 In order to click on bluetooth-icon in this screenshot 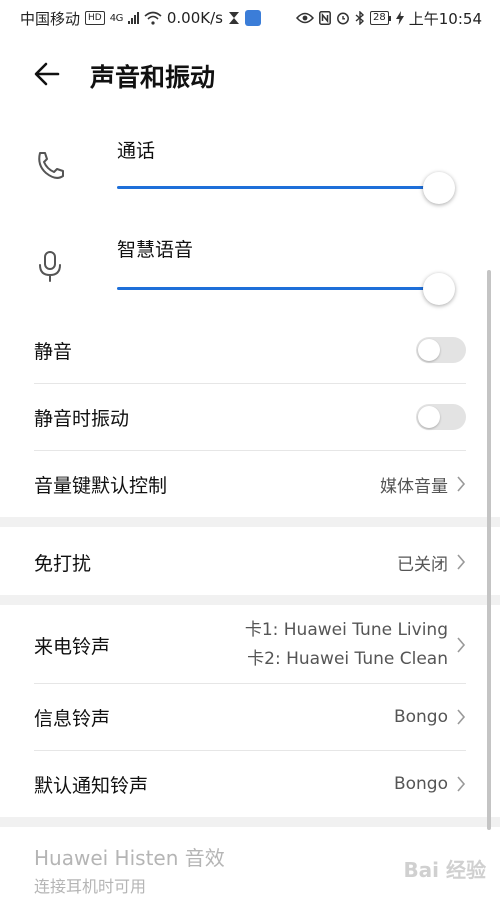, I will do `click(360, 18)`.